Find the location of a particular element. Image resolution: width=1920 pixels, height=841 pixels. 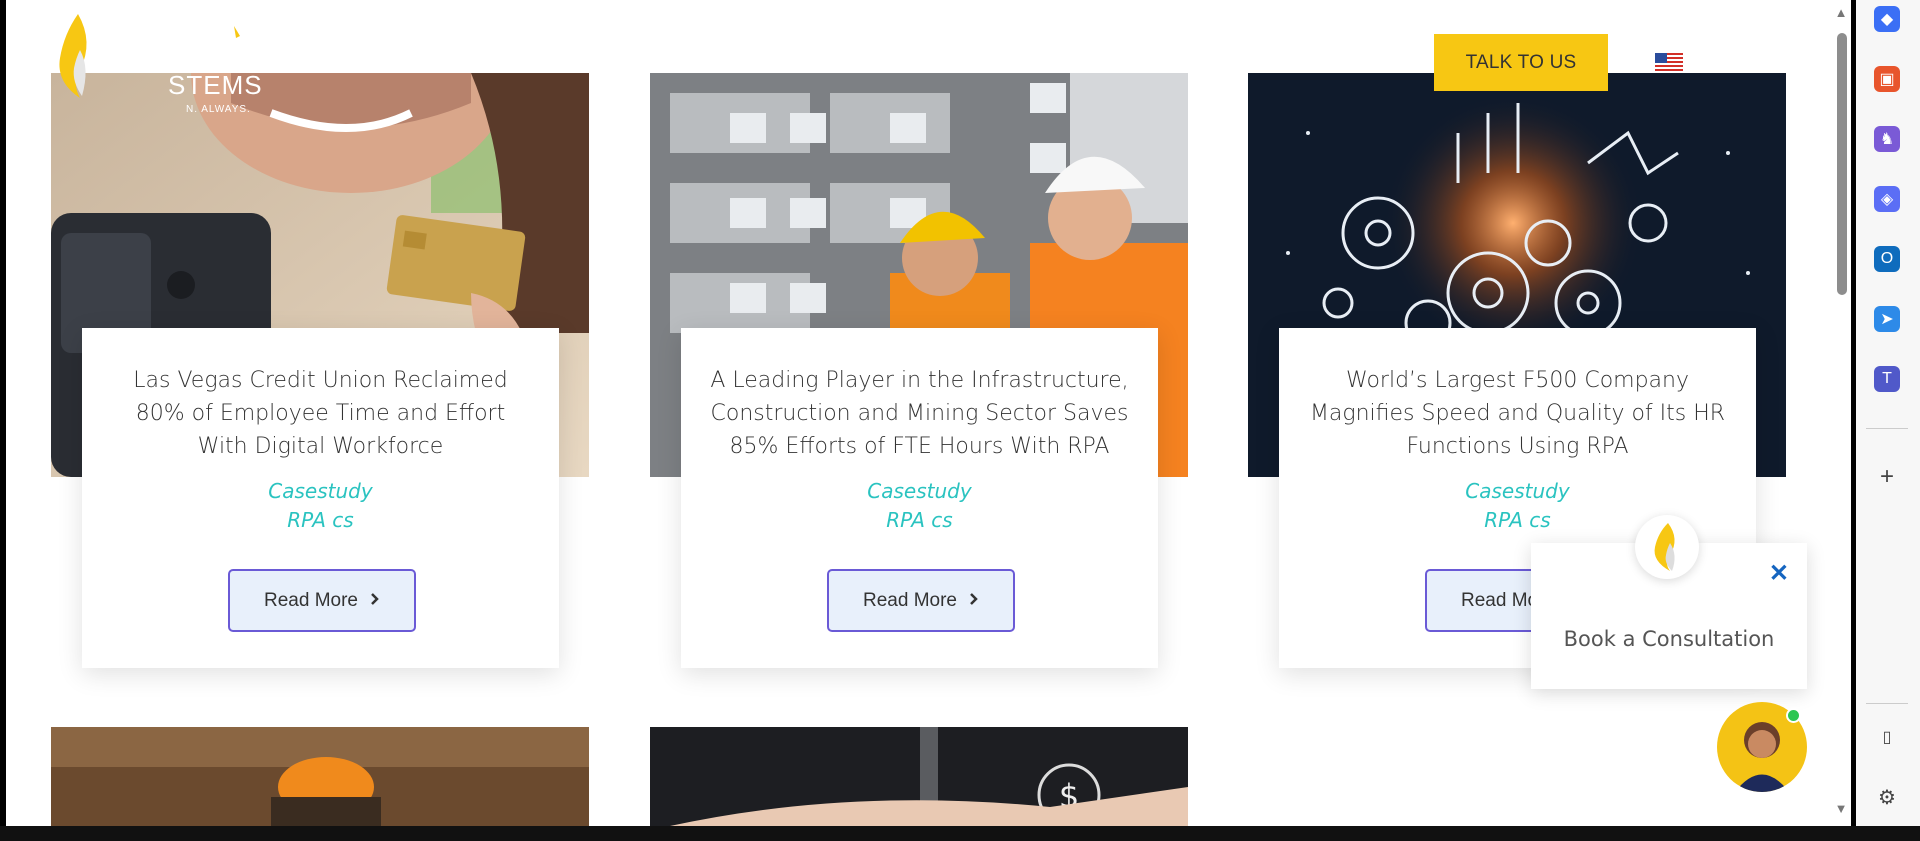

send-icon: ➤ is located at coordinates (1887, 319).